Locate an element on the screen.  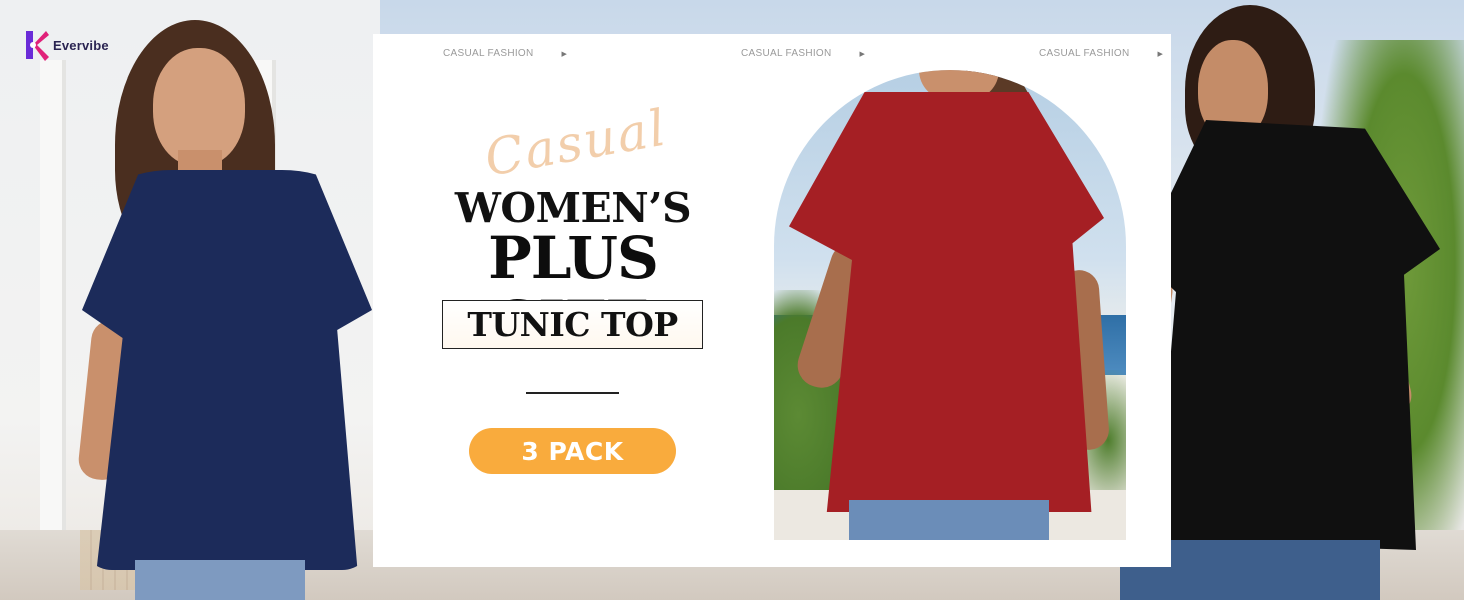
headline-box: TUNIC TOP is located at coordinates (572, 324).